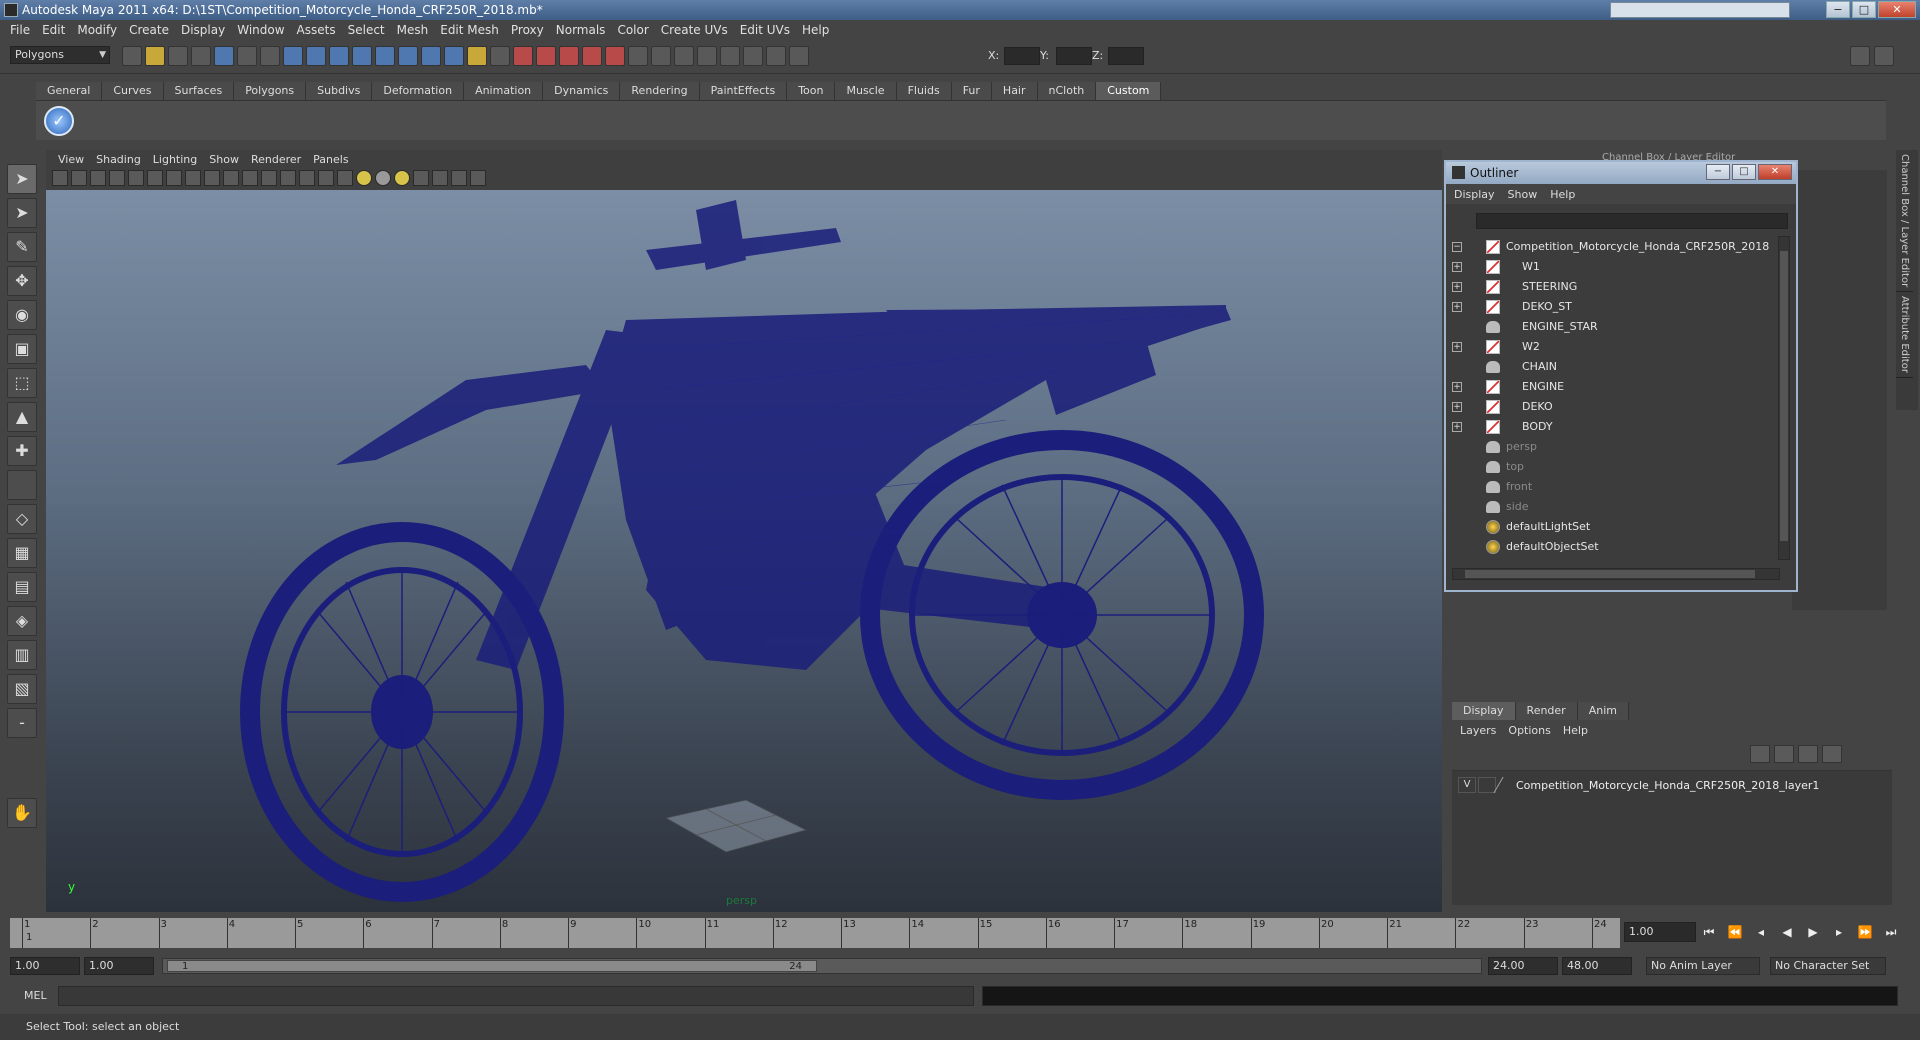  I want to click on go-to-start-button: ⏮, so click(1709, 932).